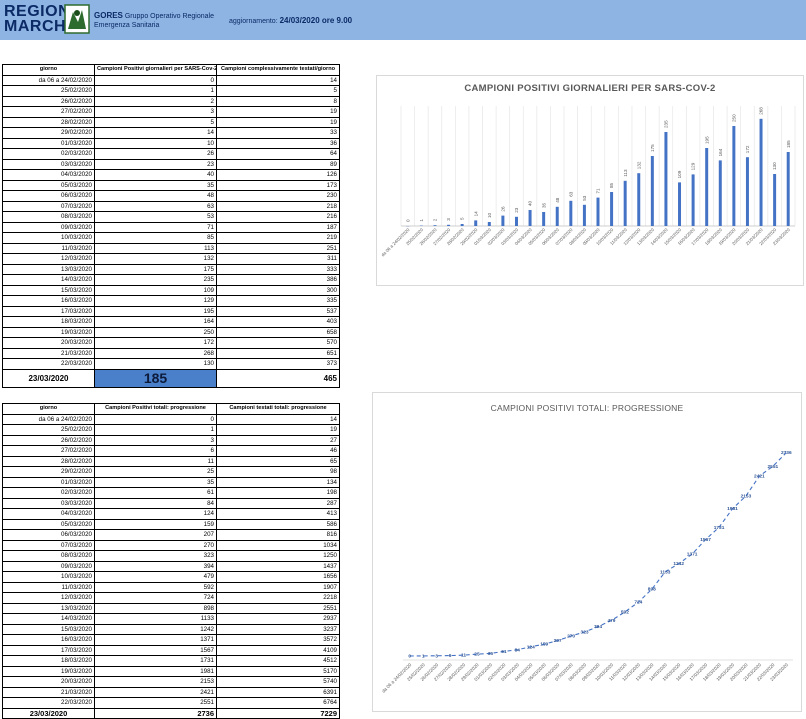 The width and height of the screenshot is (806, 719). I want to click on cell-tested: 373, so click(278, 364).